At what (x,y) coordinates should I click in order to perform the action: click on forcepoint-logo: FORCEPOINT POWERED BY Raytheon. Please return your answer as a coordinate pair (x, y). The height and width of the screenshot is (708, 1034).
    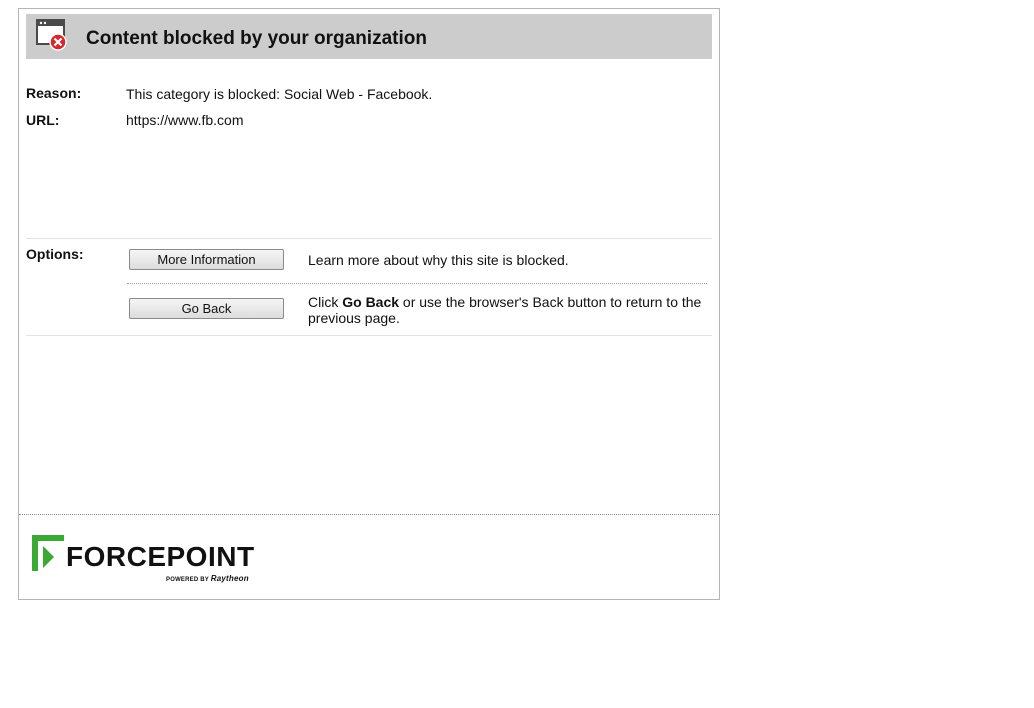
    Looking at the image, I should click on (146, 558).